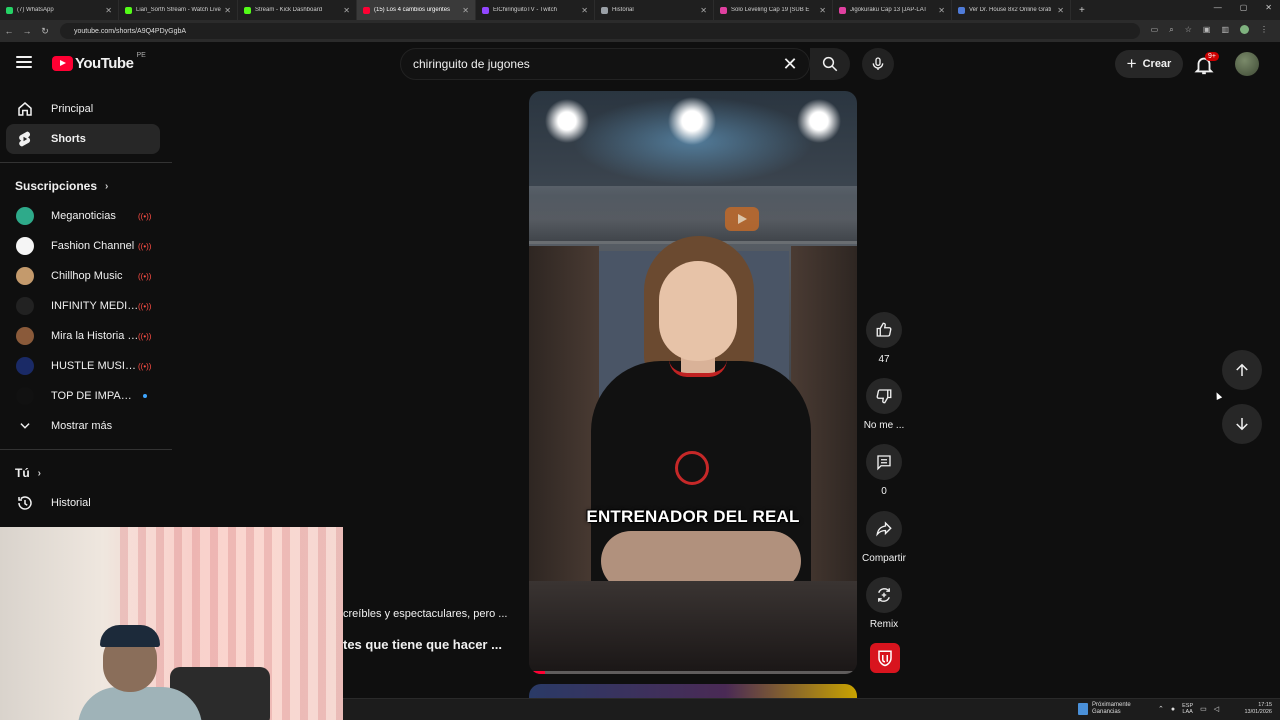 This screenshot has width=1280, height=720. I want to click on video-progress-bar, so click(693, 672).